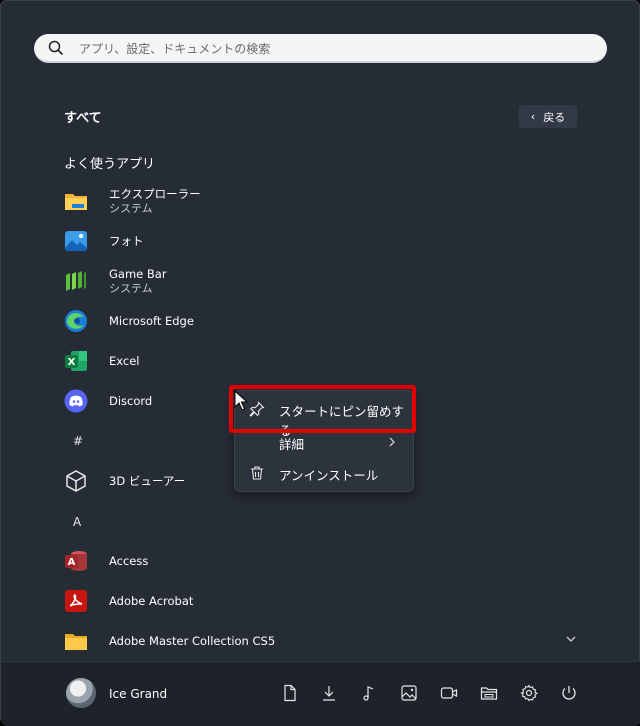 This screenshot has height=726, width=640. I want to click on avatar, so click(81, 693).